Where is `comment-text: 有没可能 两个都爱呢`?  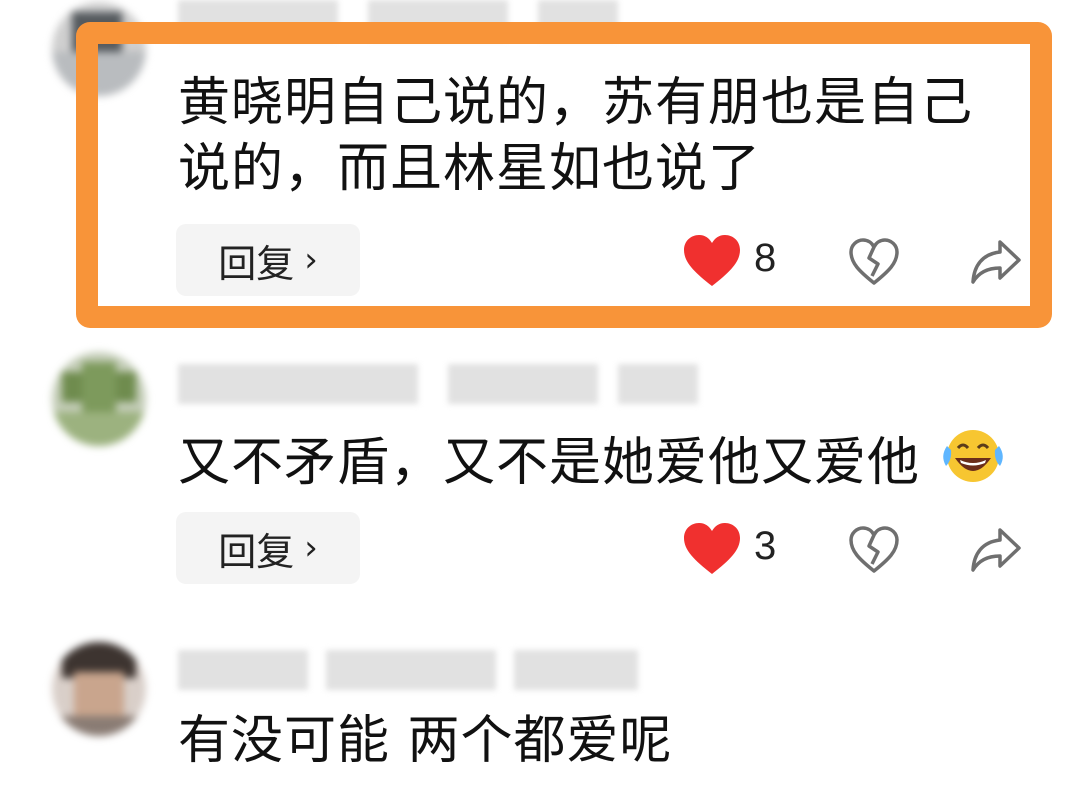 comment-text: 有没可能 两个都爱呢 is located at coordinates (425, 741).